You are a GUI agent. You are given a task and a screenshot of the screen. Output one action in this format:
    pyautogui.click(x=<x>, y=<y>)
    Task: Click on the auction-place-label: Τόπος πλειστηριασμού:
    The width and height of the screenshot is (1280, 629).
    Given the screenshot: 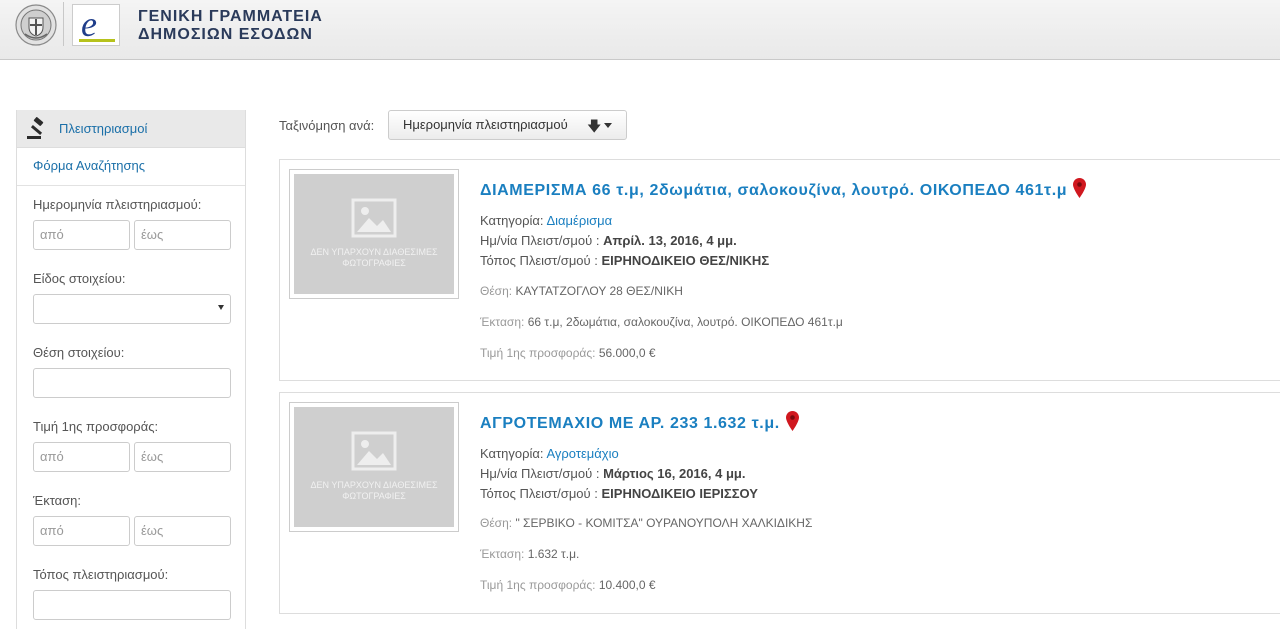 What is the action you would take?
    pyautogui.click(x=101, y=574)
    